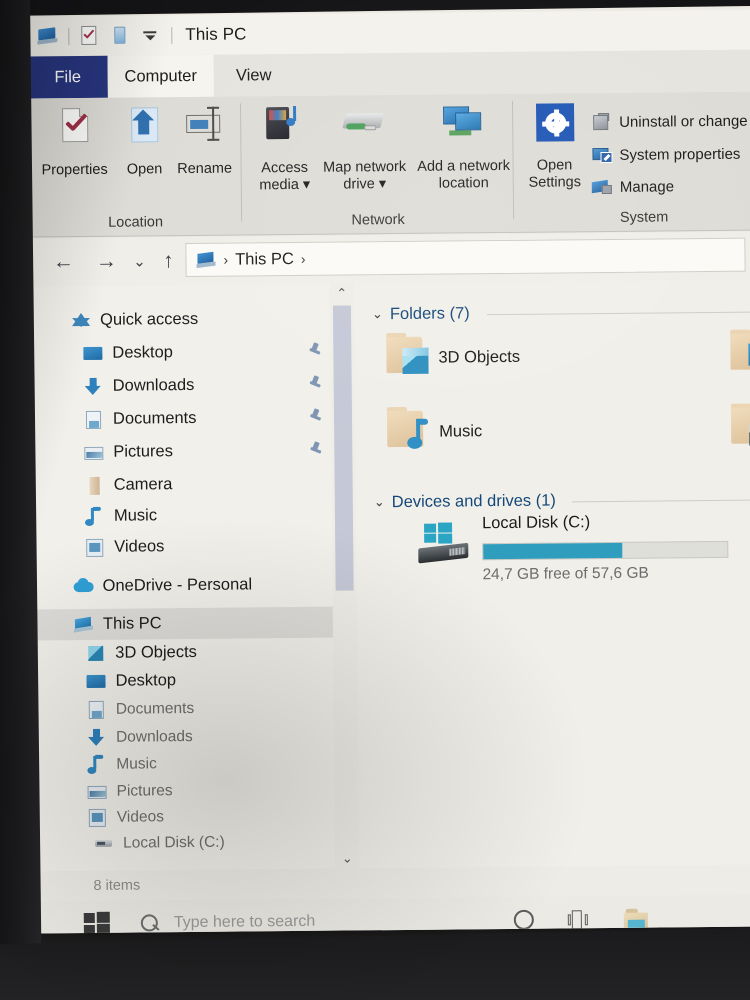  What do you see at coordinates (204, 142) in the screenshot?
I see `rename-button: Rename` at bounding box center [204, 142].